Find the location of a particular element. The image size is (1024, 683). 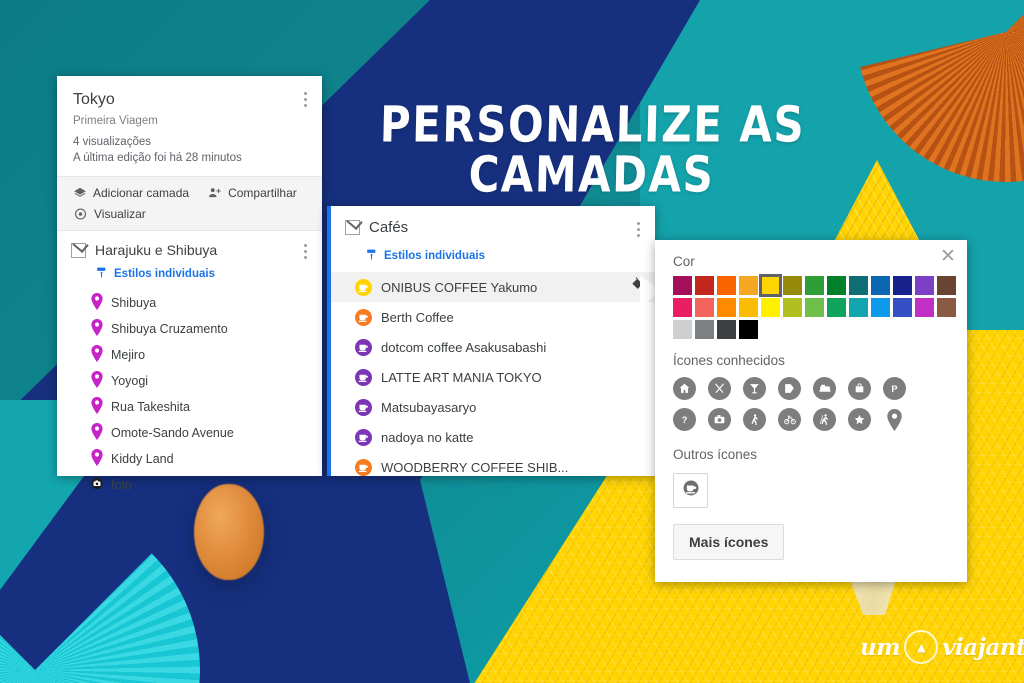

layer-row-harajuku: Harajuku e Shibuya is located at coordinates (189, 246).